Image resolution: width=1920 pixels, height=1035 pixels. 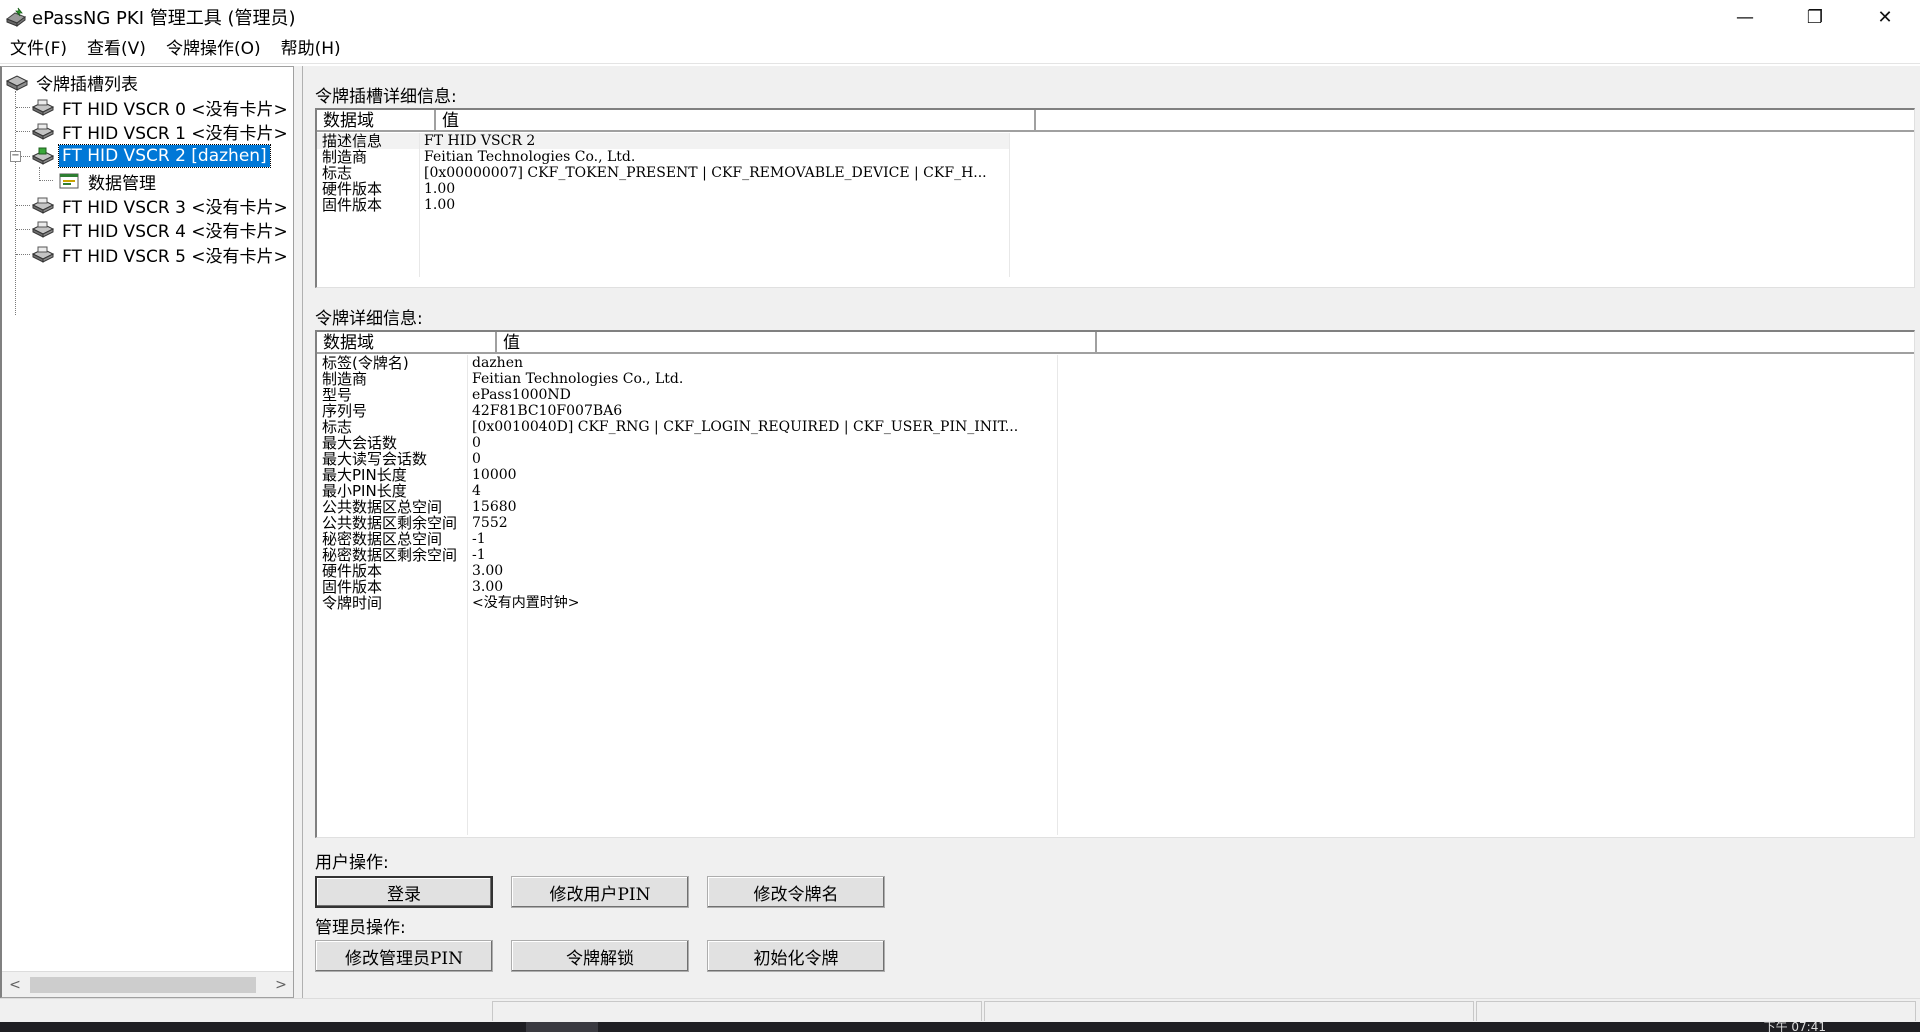 I want to click on table-row: 公共数据区剩余空间 7552, so click(x=687, y=523).